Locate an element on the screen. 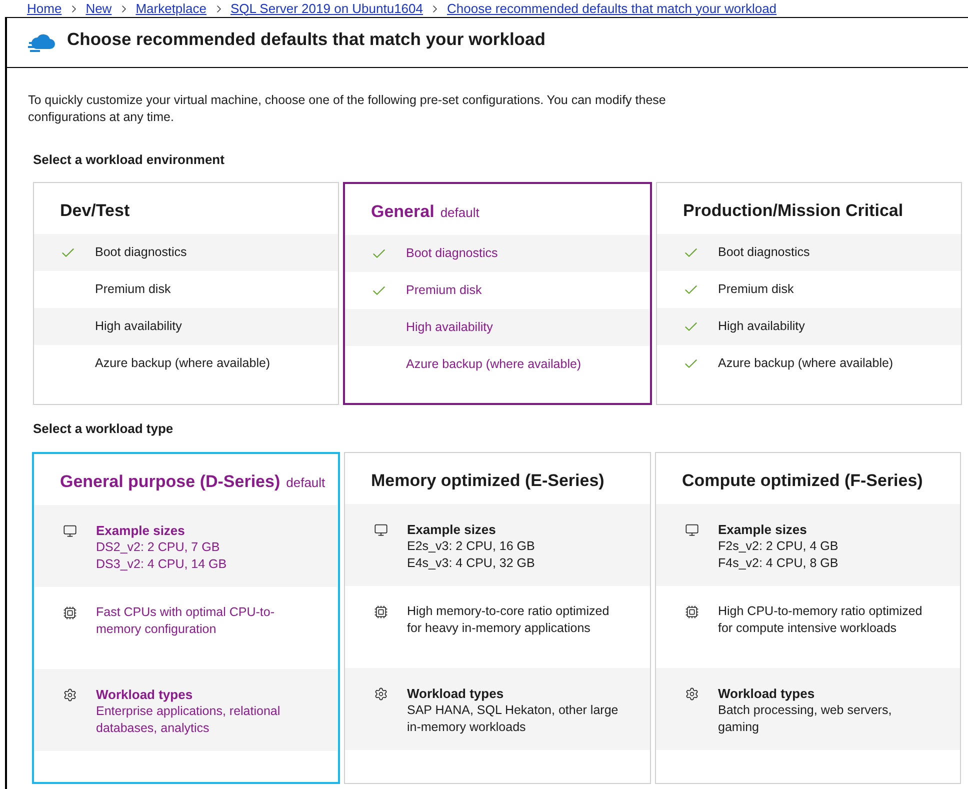 This screenshot has height=789, width=968. option-card: Dev/Test Boot diagnostics Premium disk High availability Azure backup (where available) is located at coordinates (186, 293).